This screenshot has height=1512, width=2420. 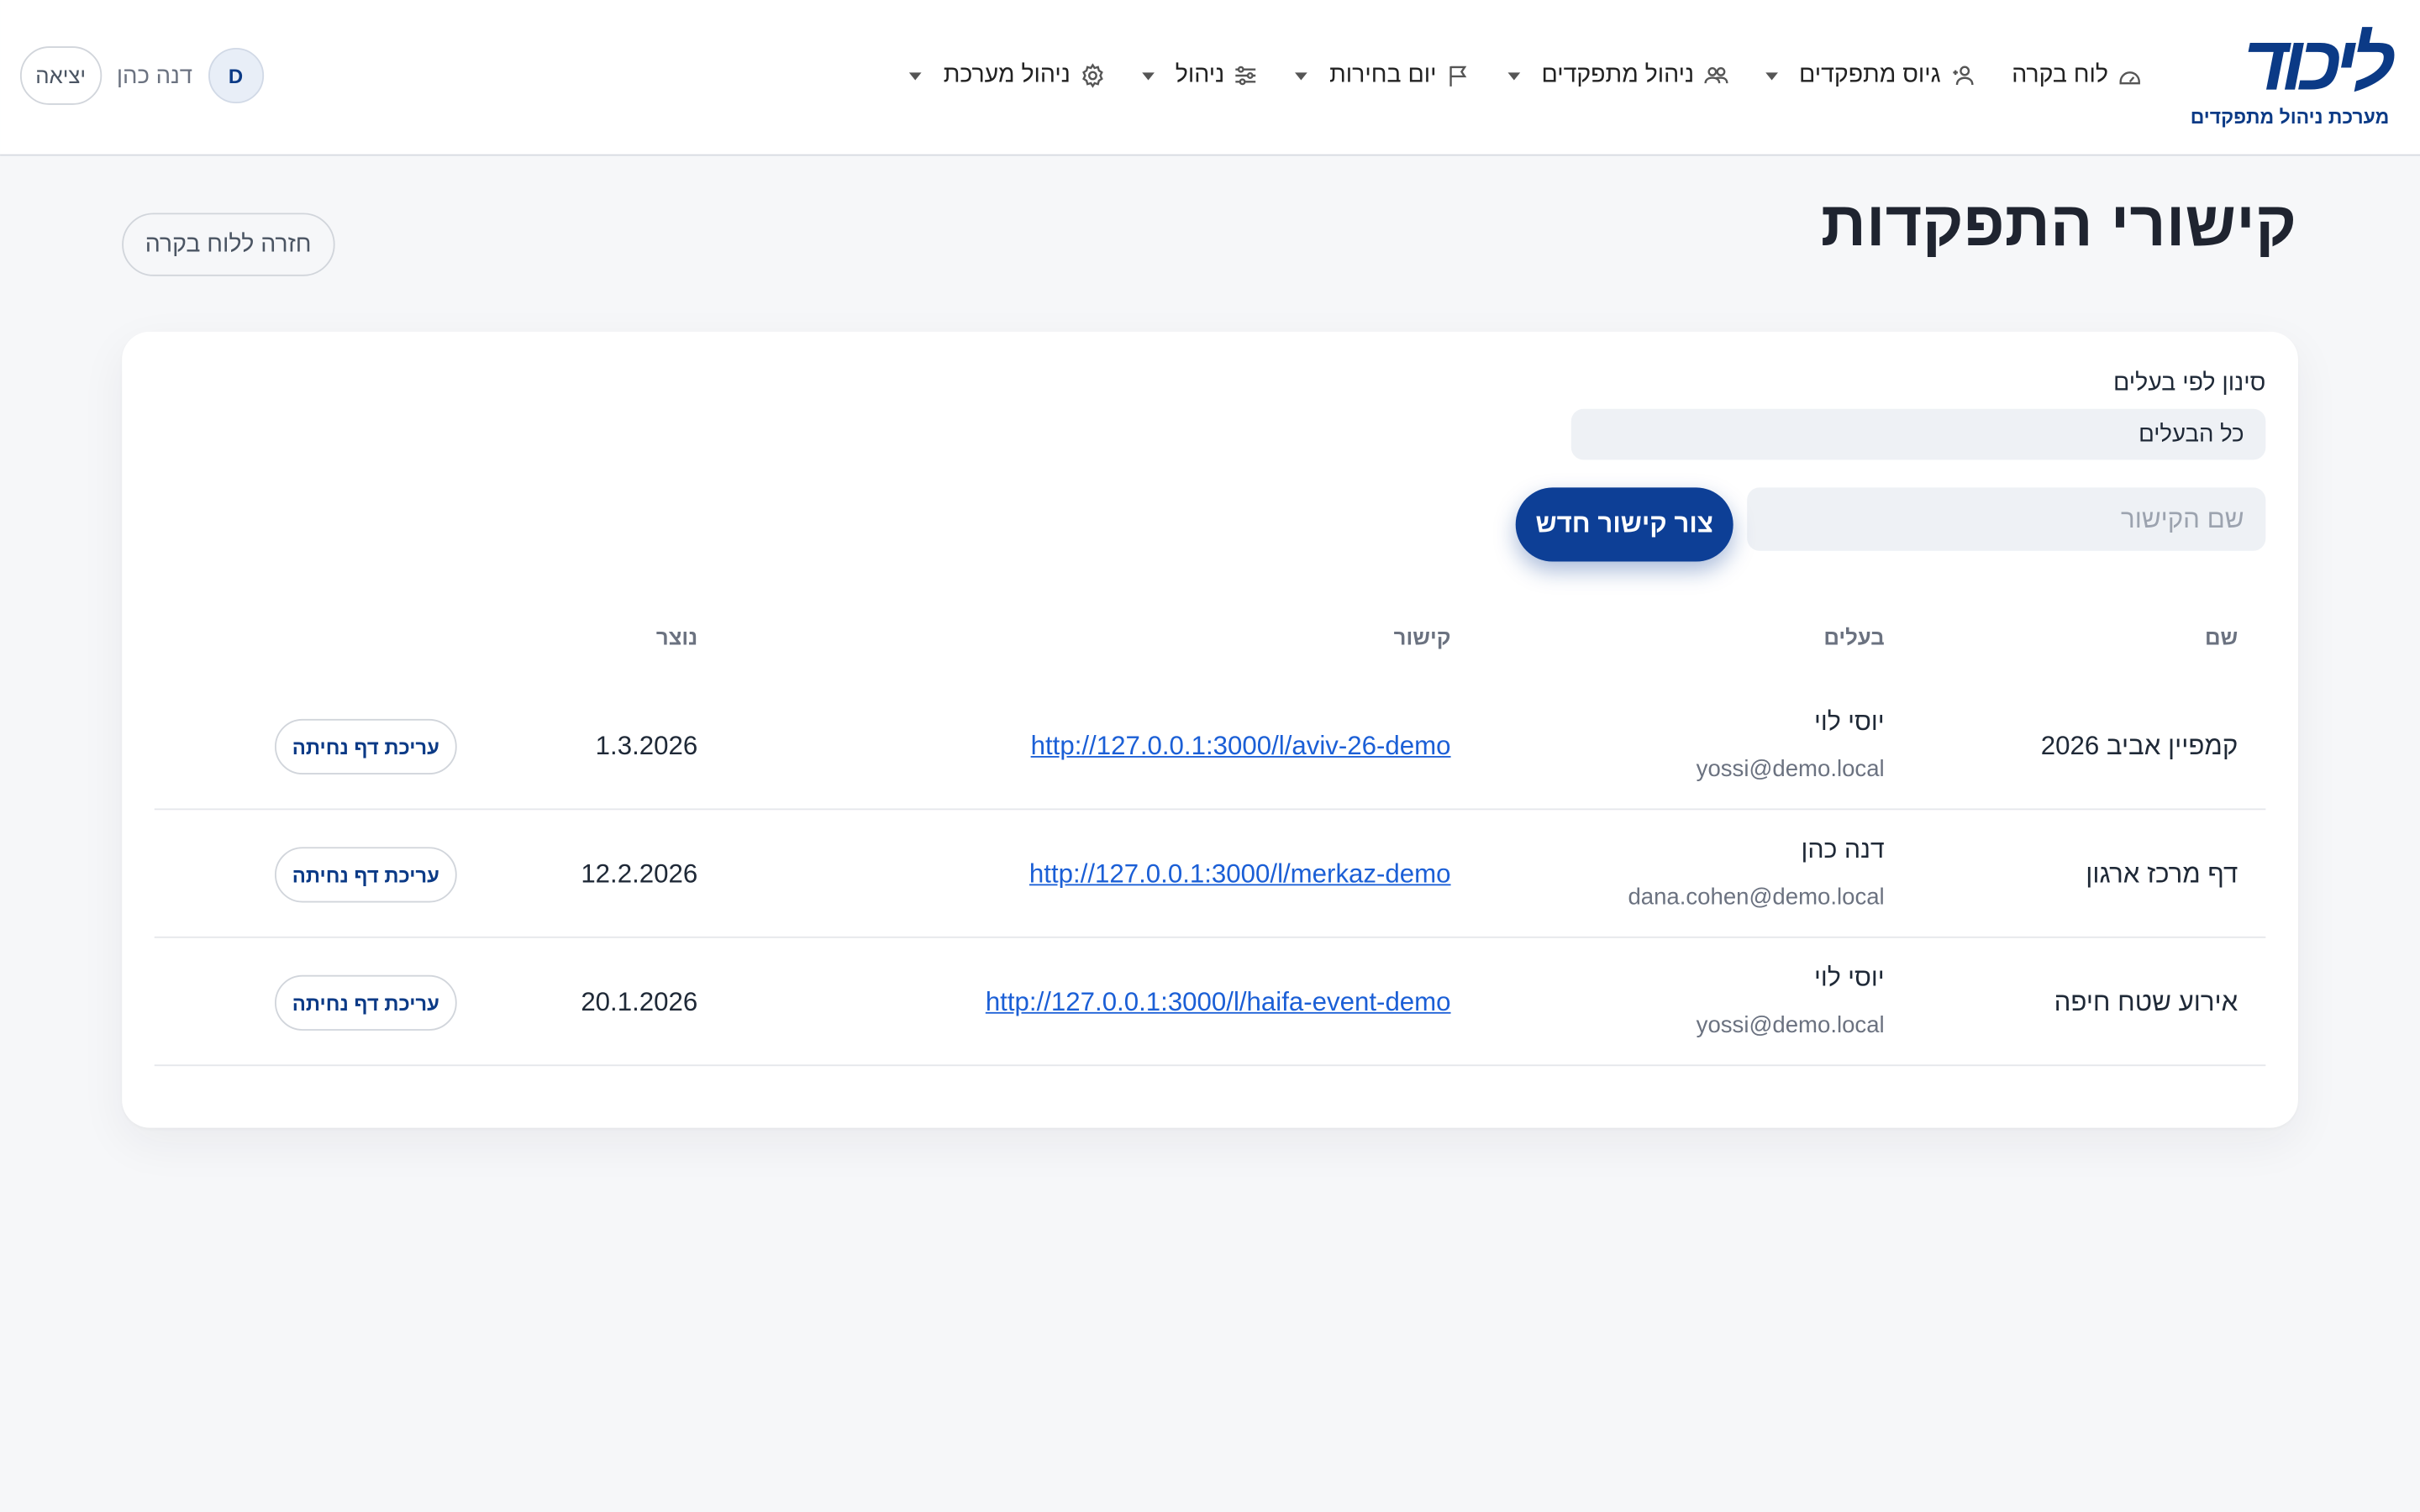 What do you see at coordinates (2221, 637) in the screenshot?
I see `col-header-name: שם` at bounding box center [2221, 637].